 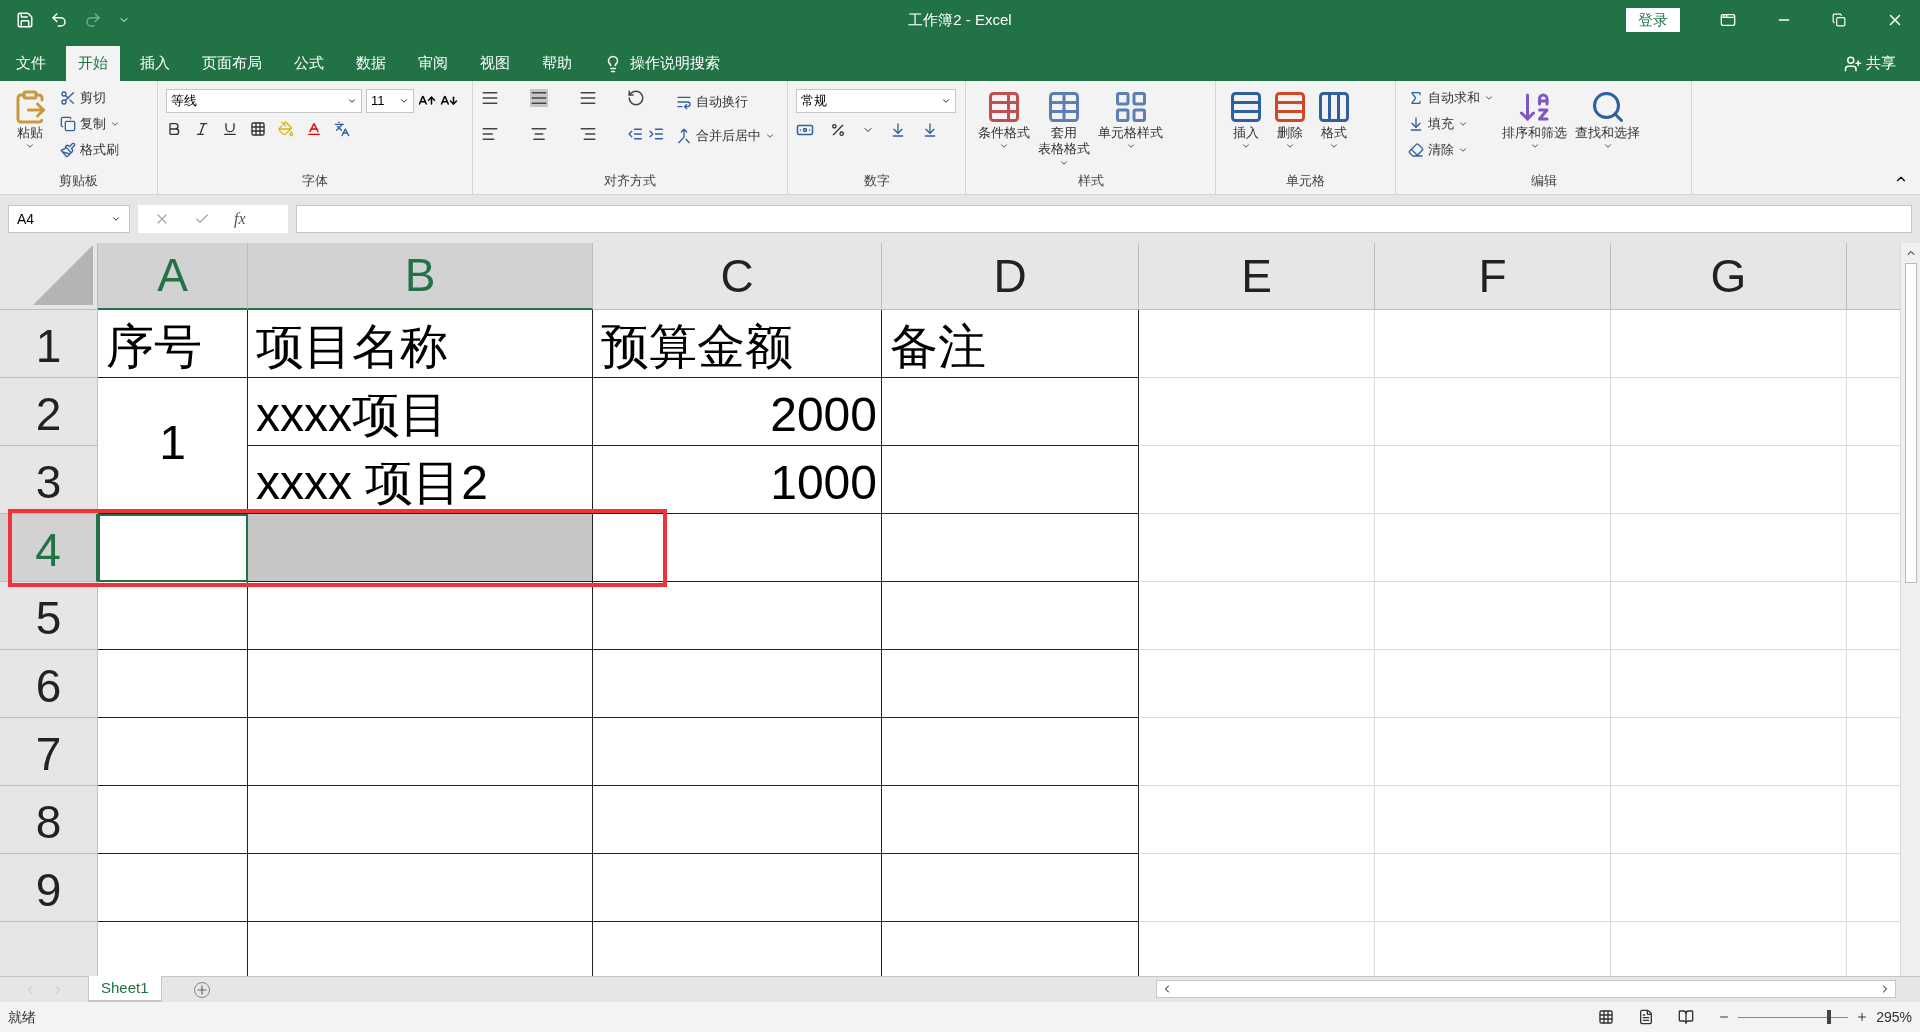 I want to click on copy-icon, so click(x=68, y=124).